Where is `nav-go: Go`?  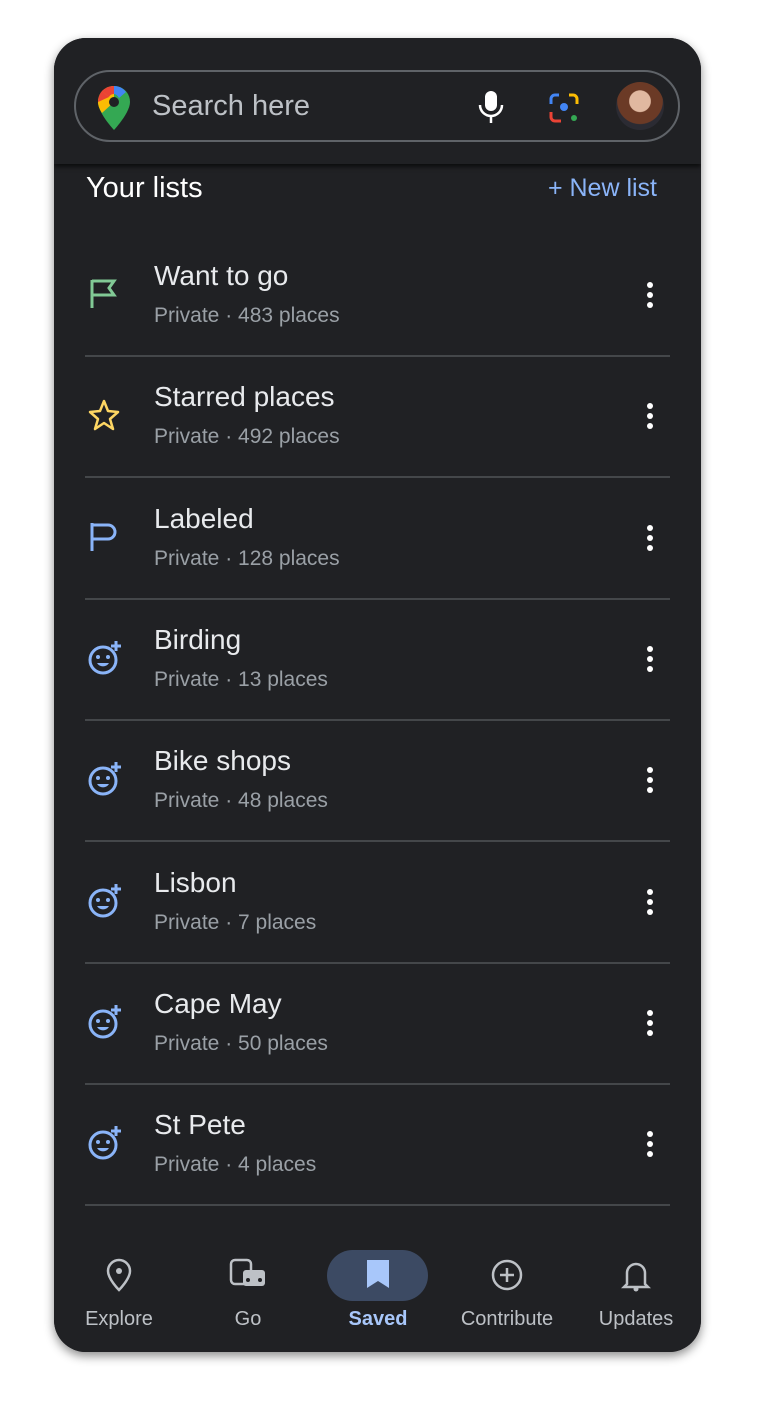
nav-go: Go is located at coordinates (248, 1296).